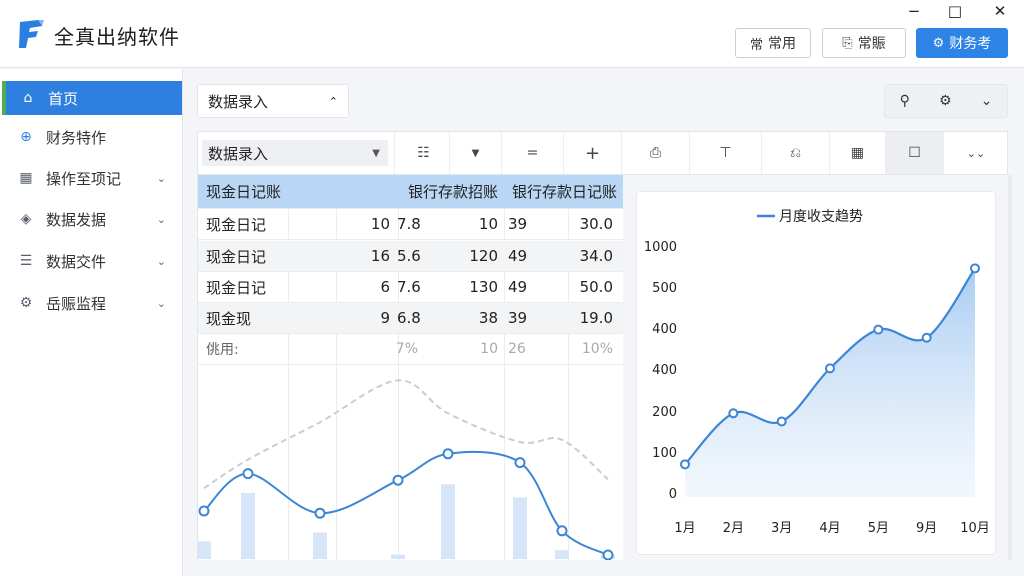 The image size is (1024, 576). What do you see at coordinates (829, 528) in the screenshot?
I see `x-tick-label: 4月` at bounding box center [829, 528].